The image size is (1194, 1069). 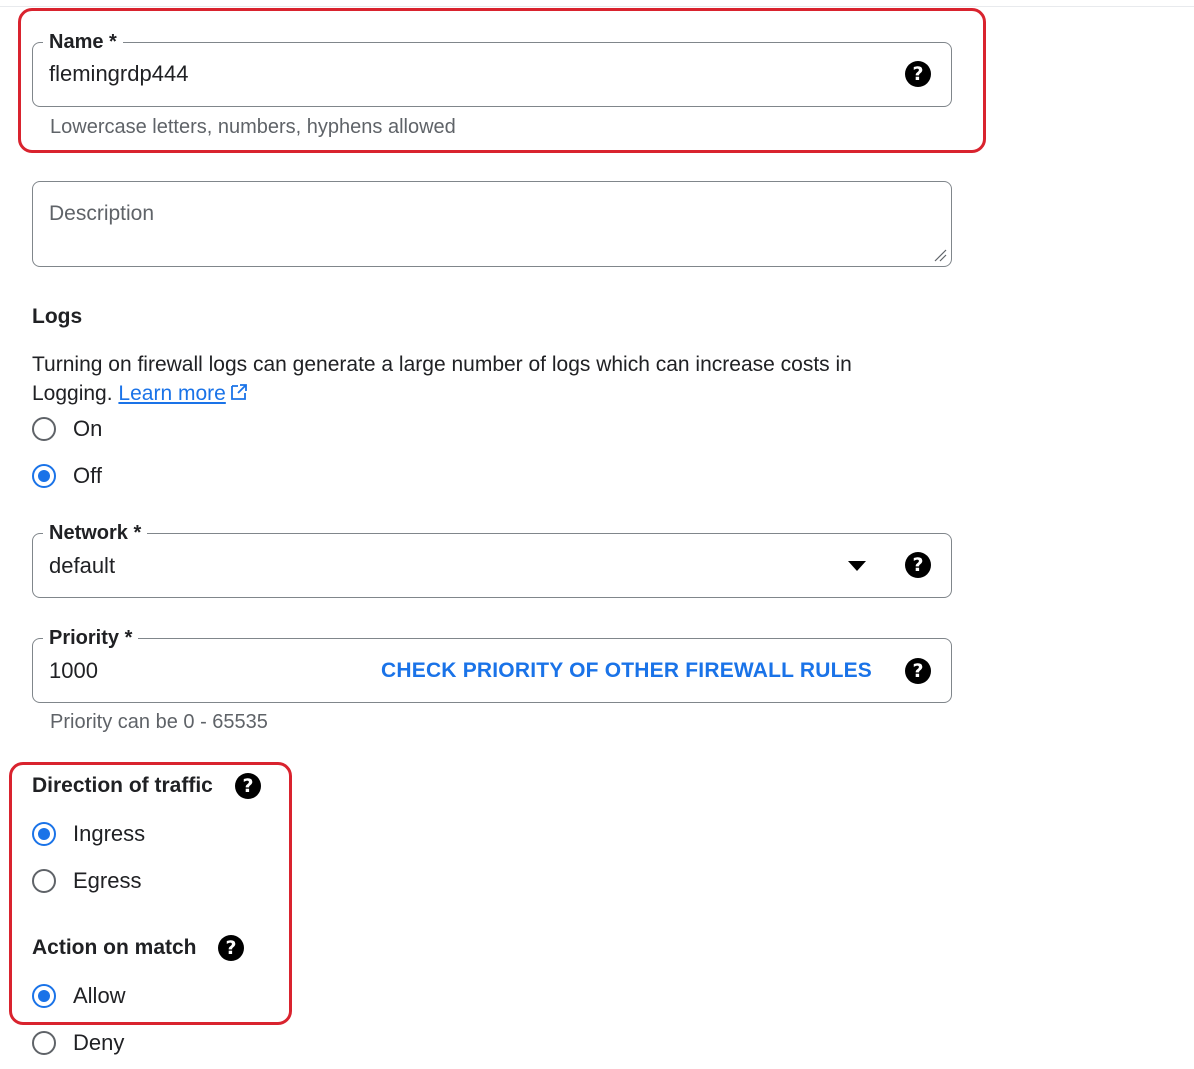 What do you see at coordinates (99, 995) in the screenshot?
I see `radio-label: Allow` at bounding box center [99, 995].